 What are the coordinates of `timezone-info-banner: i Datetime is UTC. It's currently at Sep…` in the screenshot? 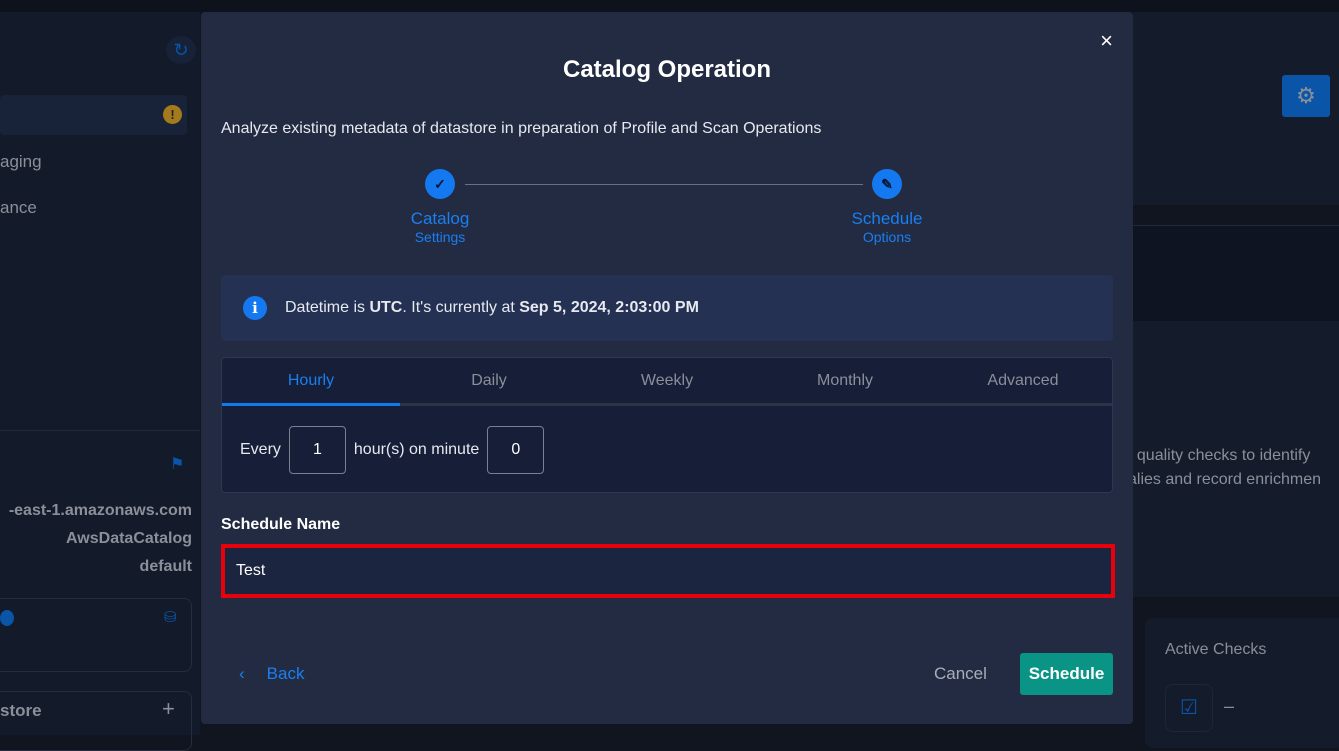 It's located at (667, 308).